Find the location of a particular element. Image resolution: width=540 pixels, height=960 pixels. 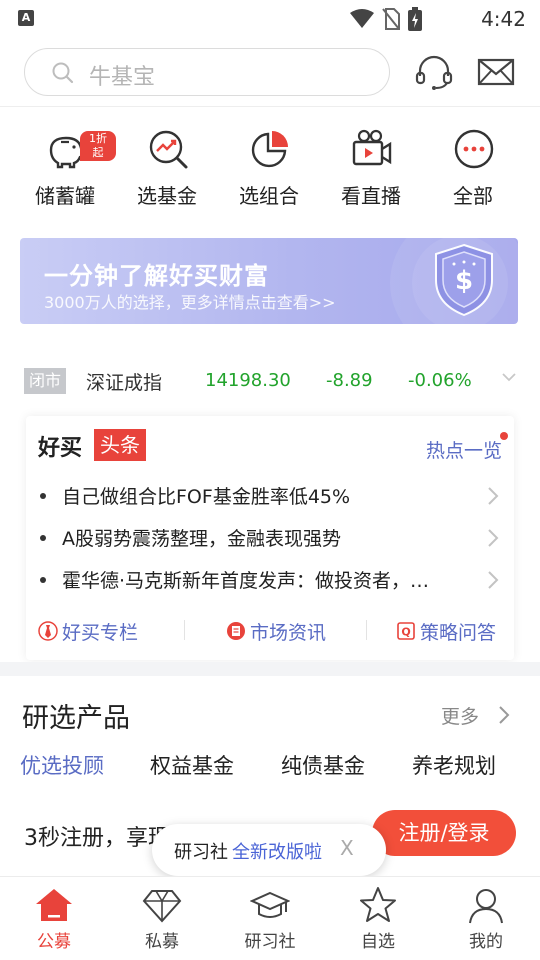

customer-service-icon is located at coordinates (434, 72).